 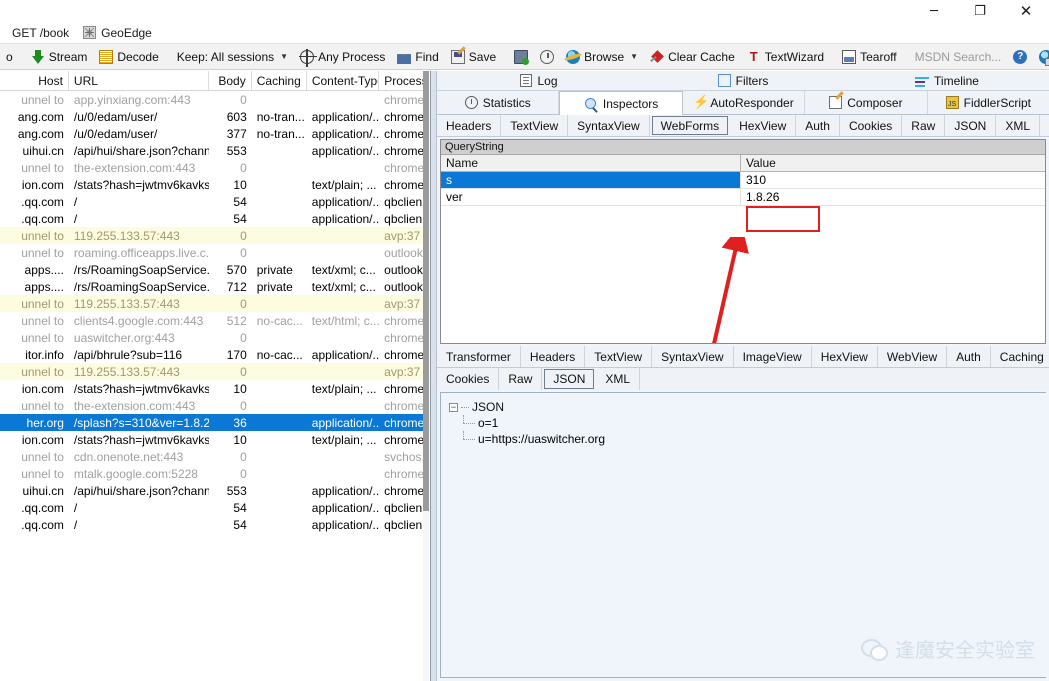 What do you see at coordinates (773, 356) in the screenshot?
I see `tab-imageview: ImageView` at bounding box center [773, 356].